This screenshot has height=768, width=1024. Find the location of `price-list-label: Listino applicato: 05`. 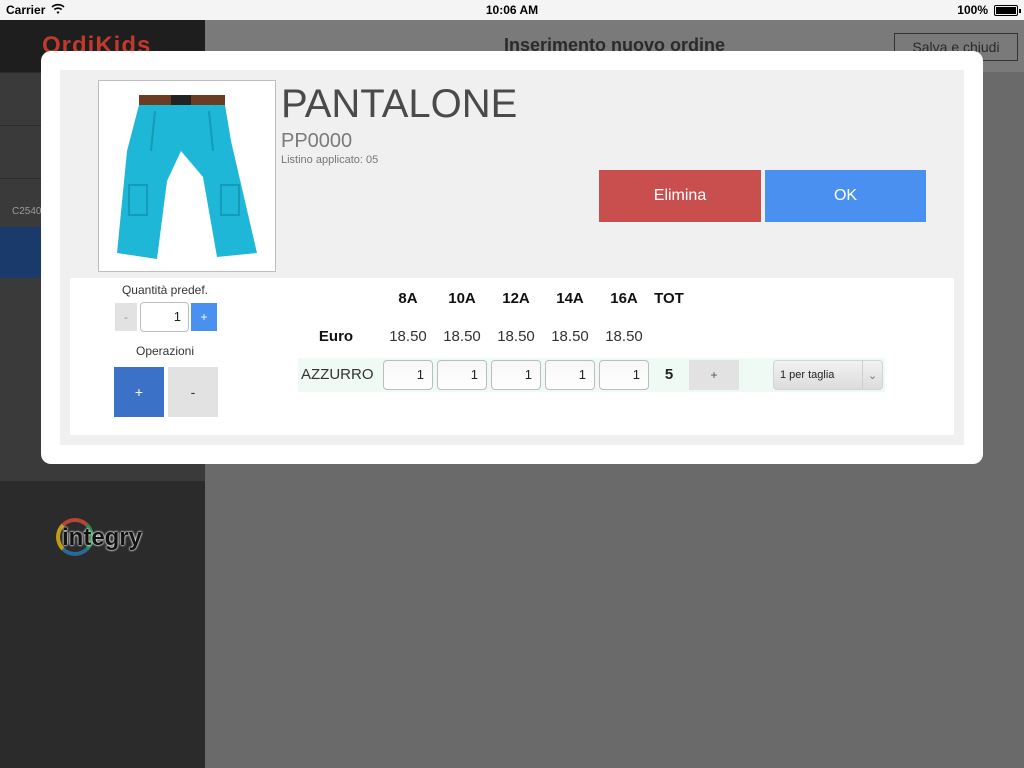

price-list-label: Listino applicato: 05 is located at coordinates (330, 160).